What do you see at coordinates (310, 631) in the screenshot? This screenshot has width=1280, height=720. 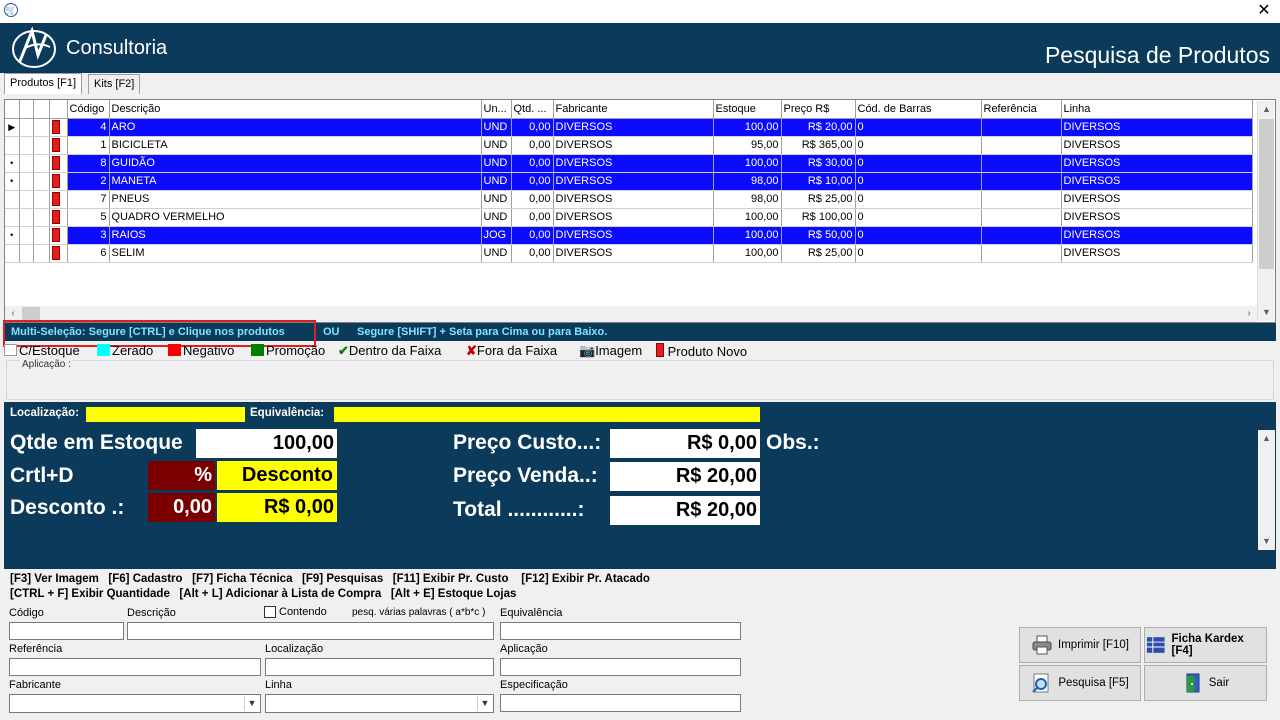 I see `descricao-input` at bounding box center [310, 631].